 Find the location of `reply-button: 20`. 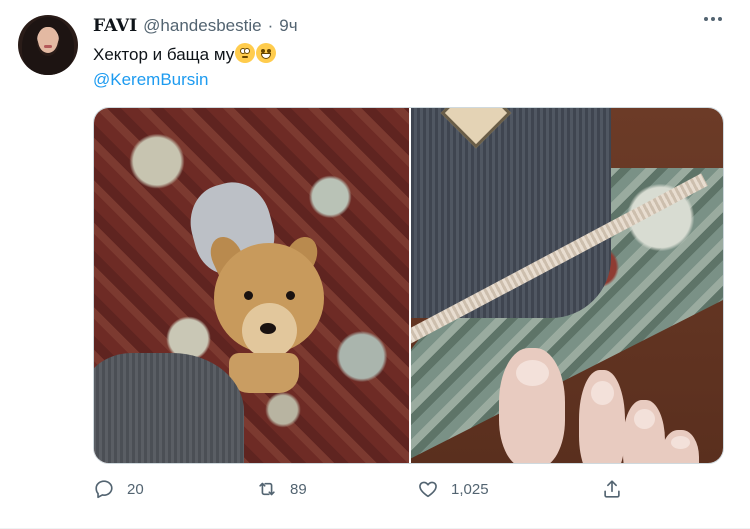

reply-button: 20 is located at coordinates (118, 489).